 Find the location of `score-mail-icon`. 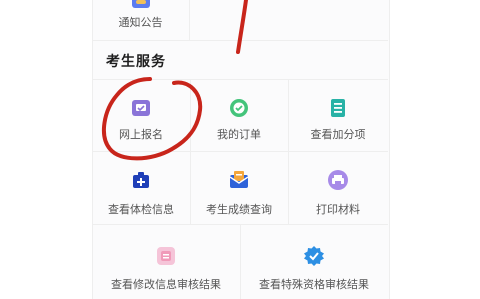

score-mail-icon is located at coordinates (239, 180).